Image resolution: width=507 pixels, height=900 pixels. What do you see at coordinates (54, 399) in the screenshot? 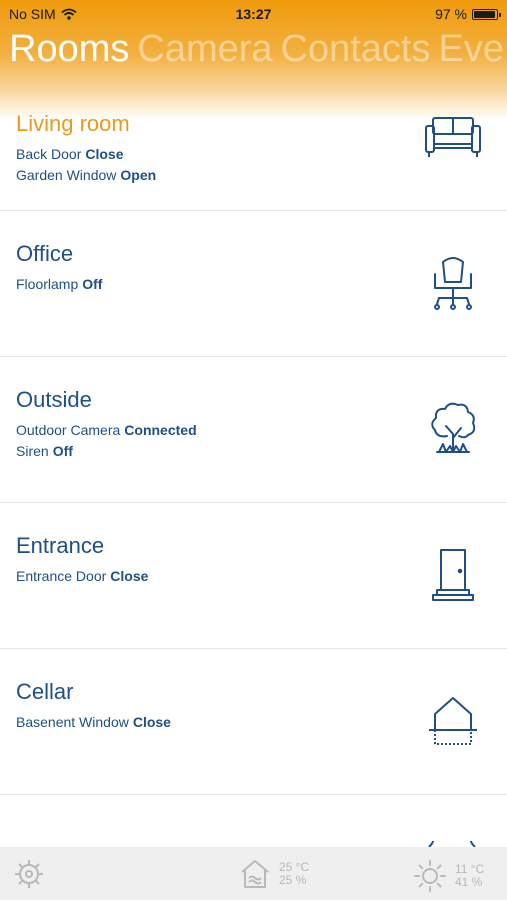
I see `room-name: Outside` at bounding box center [54, 399].